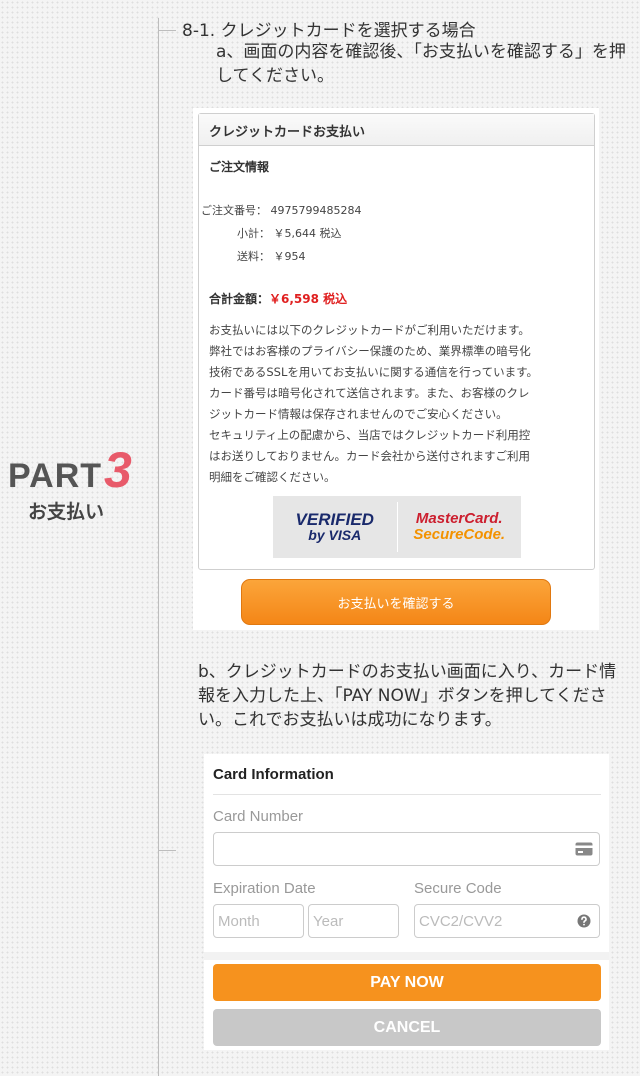 This screenshot has width=640, height=1076. Describe the element at coordinates (118, 470) in the screenshot. I see `part-number: 3` at that location.